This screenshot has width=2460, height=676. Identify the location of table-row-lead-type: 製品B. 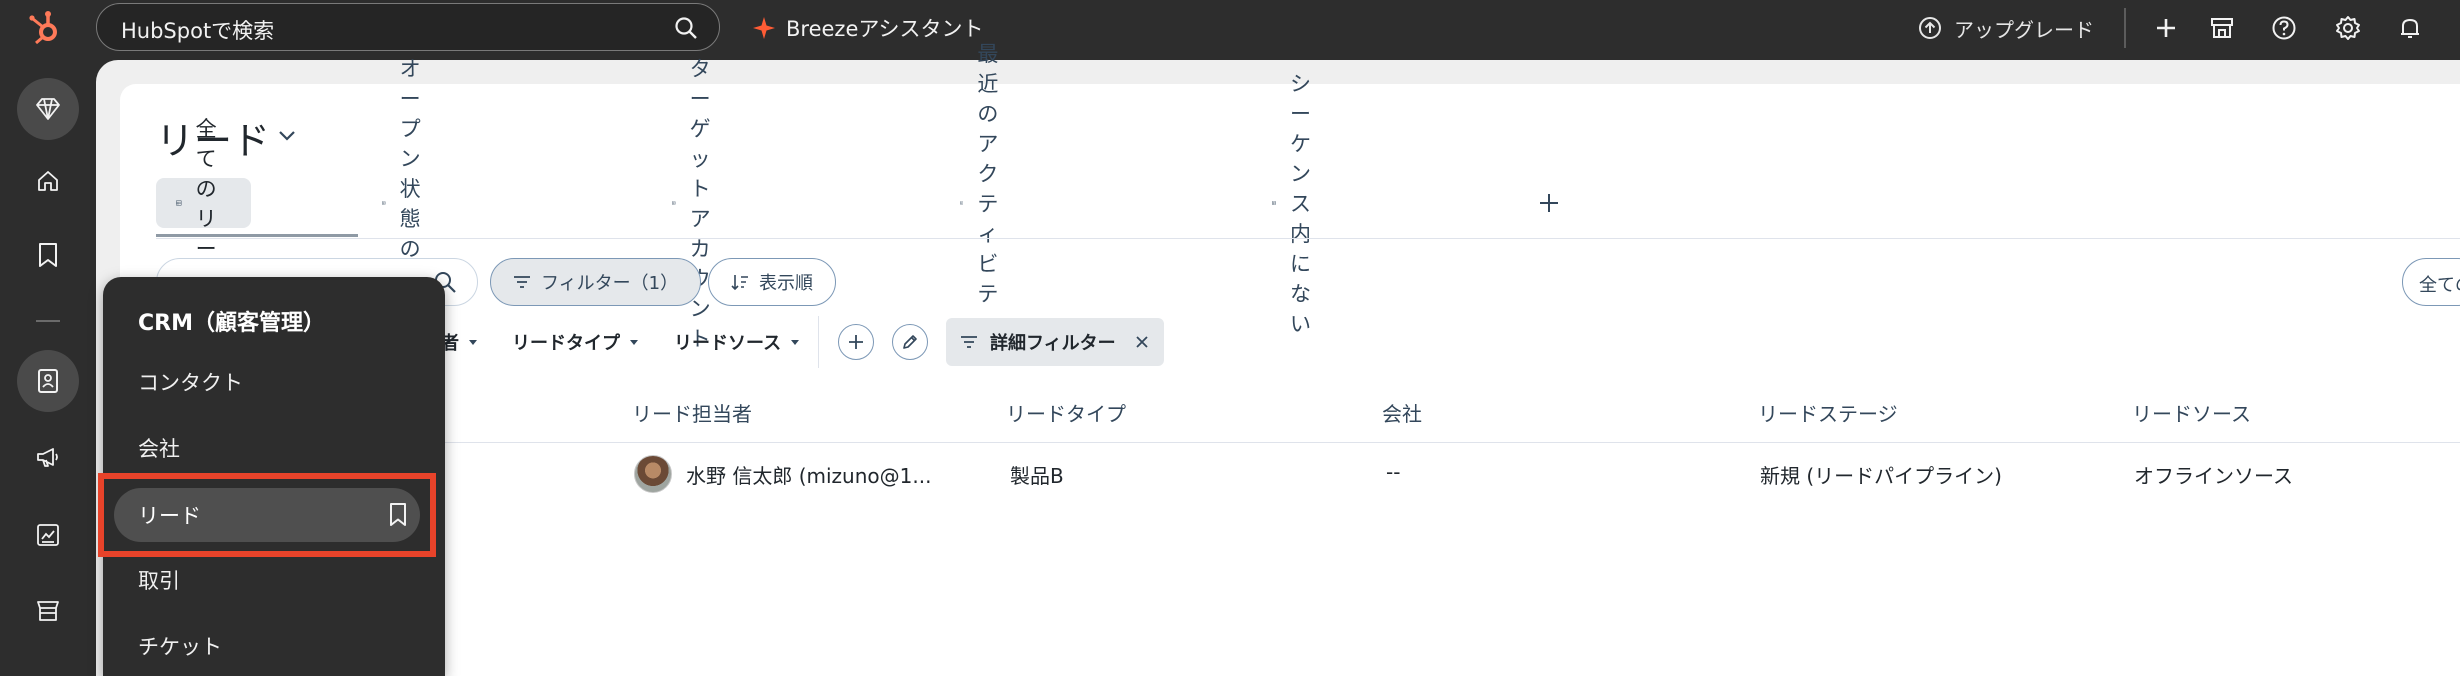
(1037, 476).